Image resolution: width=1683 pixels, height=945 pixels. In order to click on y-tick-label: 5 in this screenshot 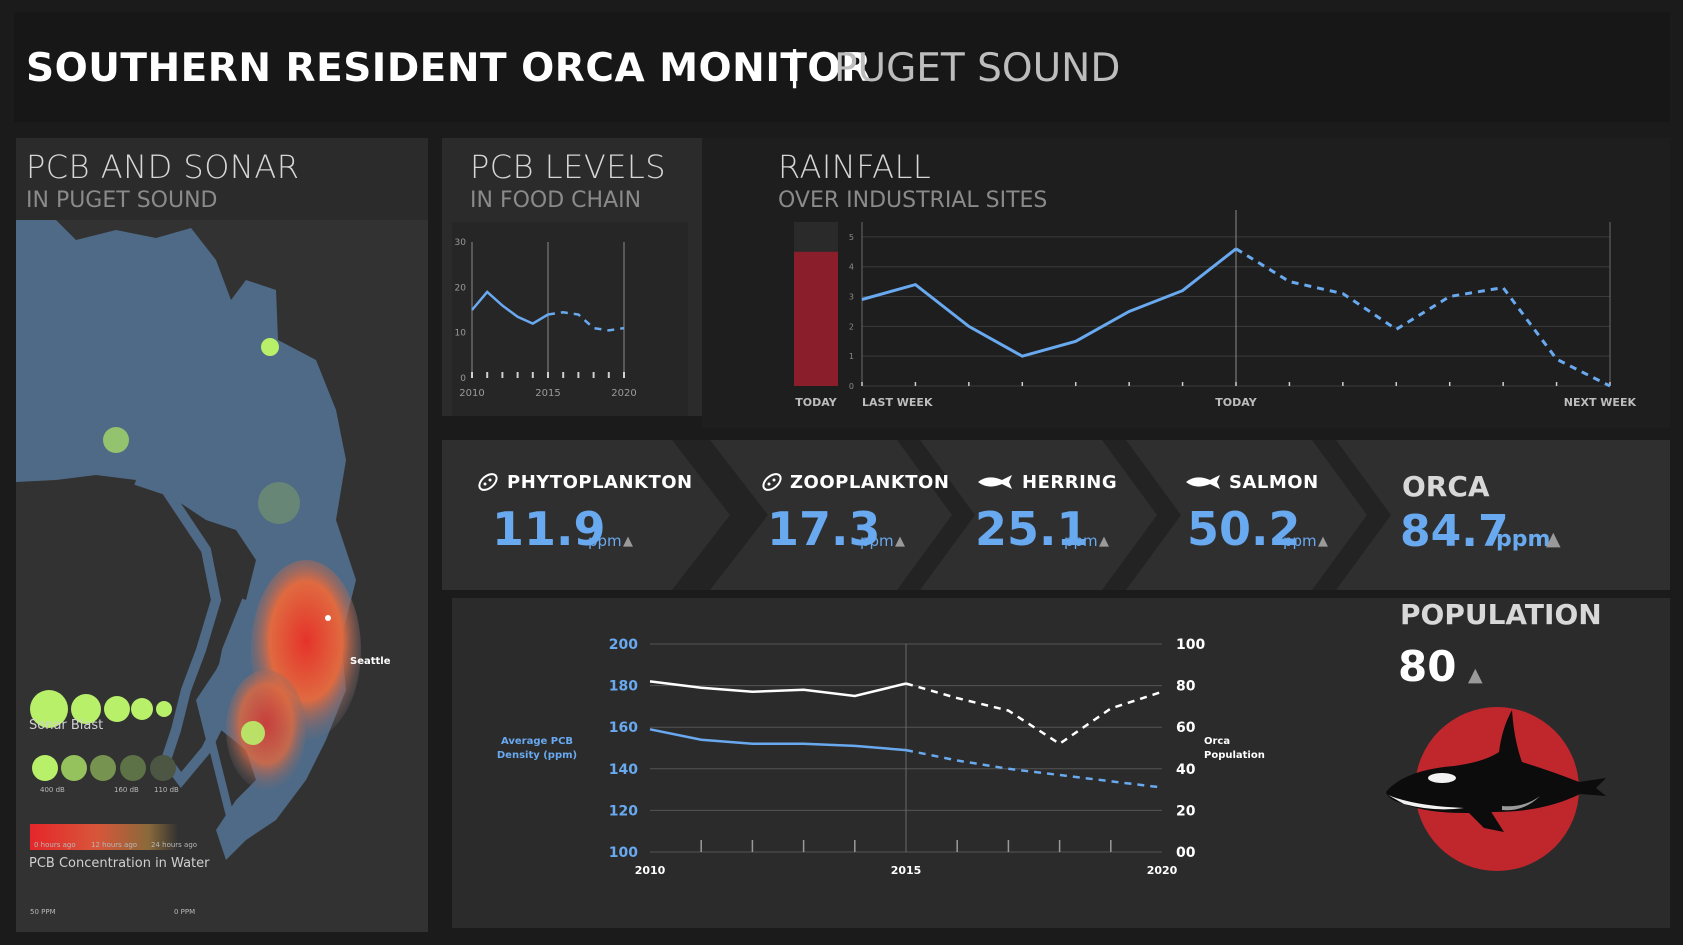, I will do `click(851, 237)`.